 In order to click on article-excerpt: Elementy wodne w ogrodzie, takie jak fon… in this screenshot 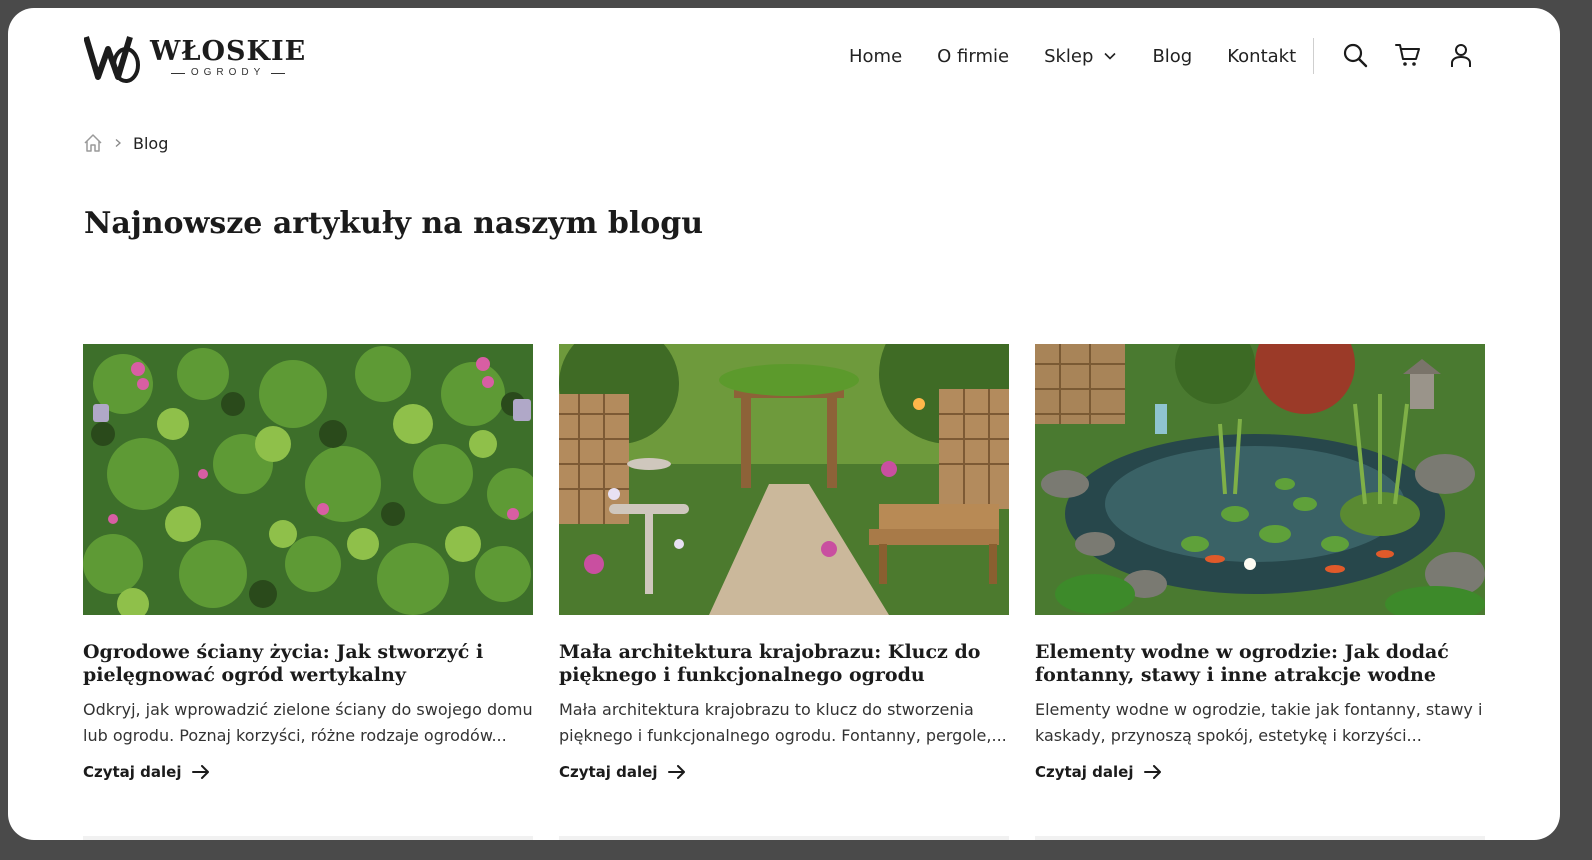, I will do `click(1259, 722)`.